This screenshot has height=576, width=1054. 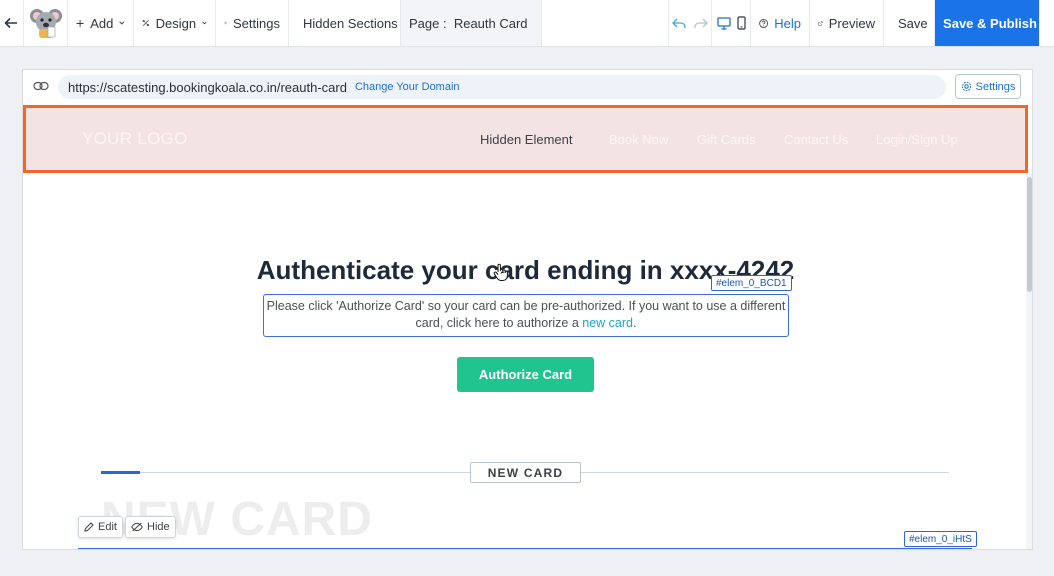 I want to click on save-button: Save, so click(x=909, y=23).